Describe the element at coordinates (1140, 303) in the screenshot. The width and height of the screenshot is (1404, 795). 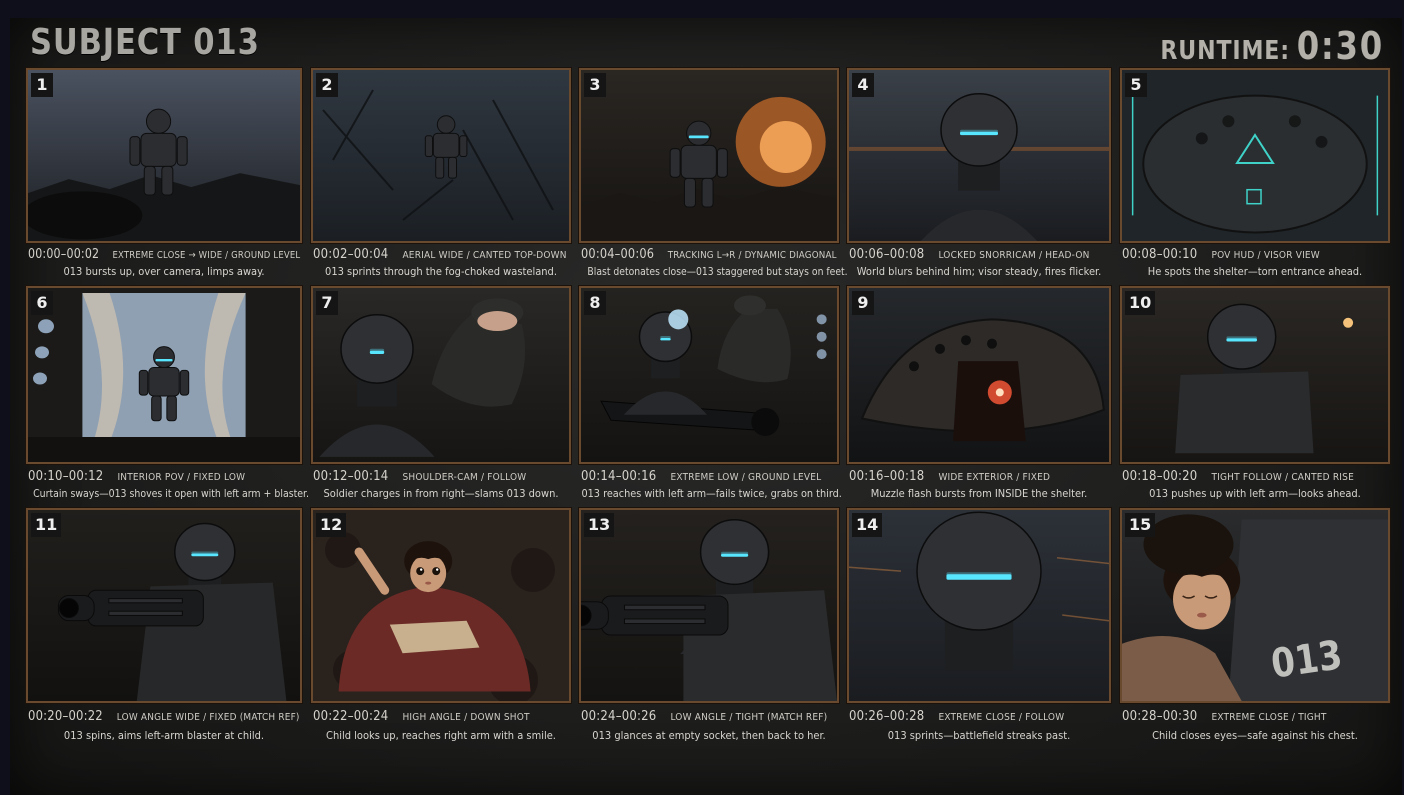
I see `panel-number: 10` at that location.